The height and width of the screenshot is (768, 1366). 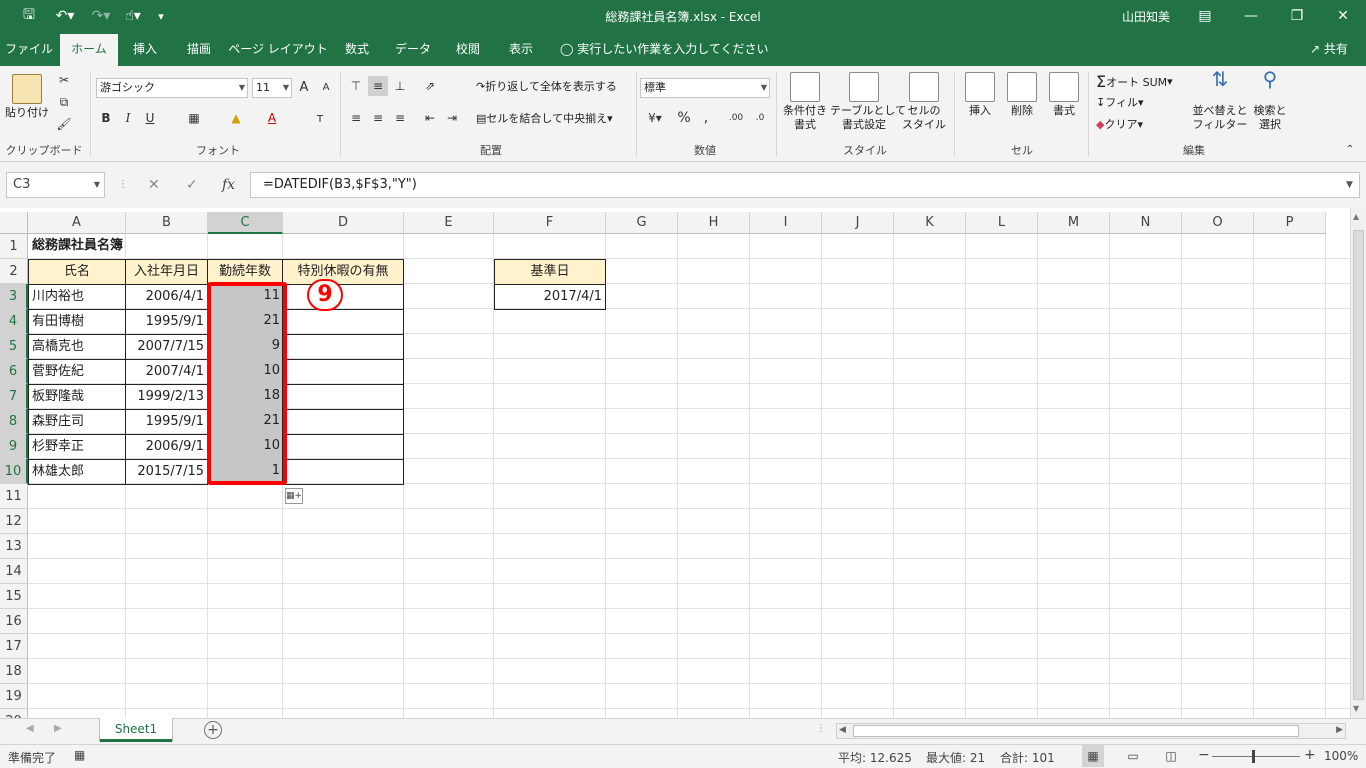 What do you see at coordinates (1204, 755) in the screenshot?
I see `zoom-out-icon: −` at bounding box center [1204, 755].